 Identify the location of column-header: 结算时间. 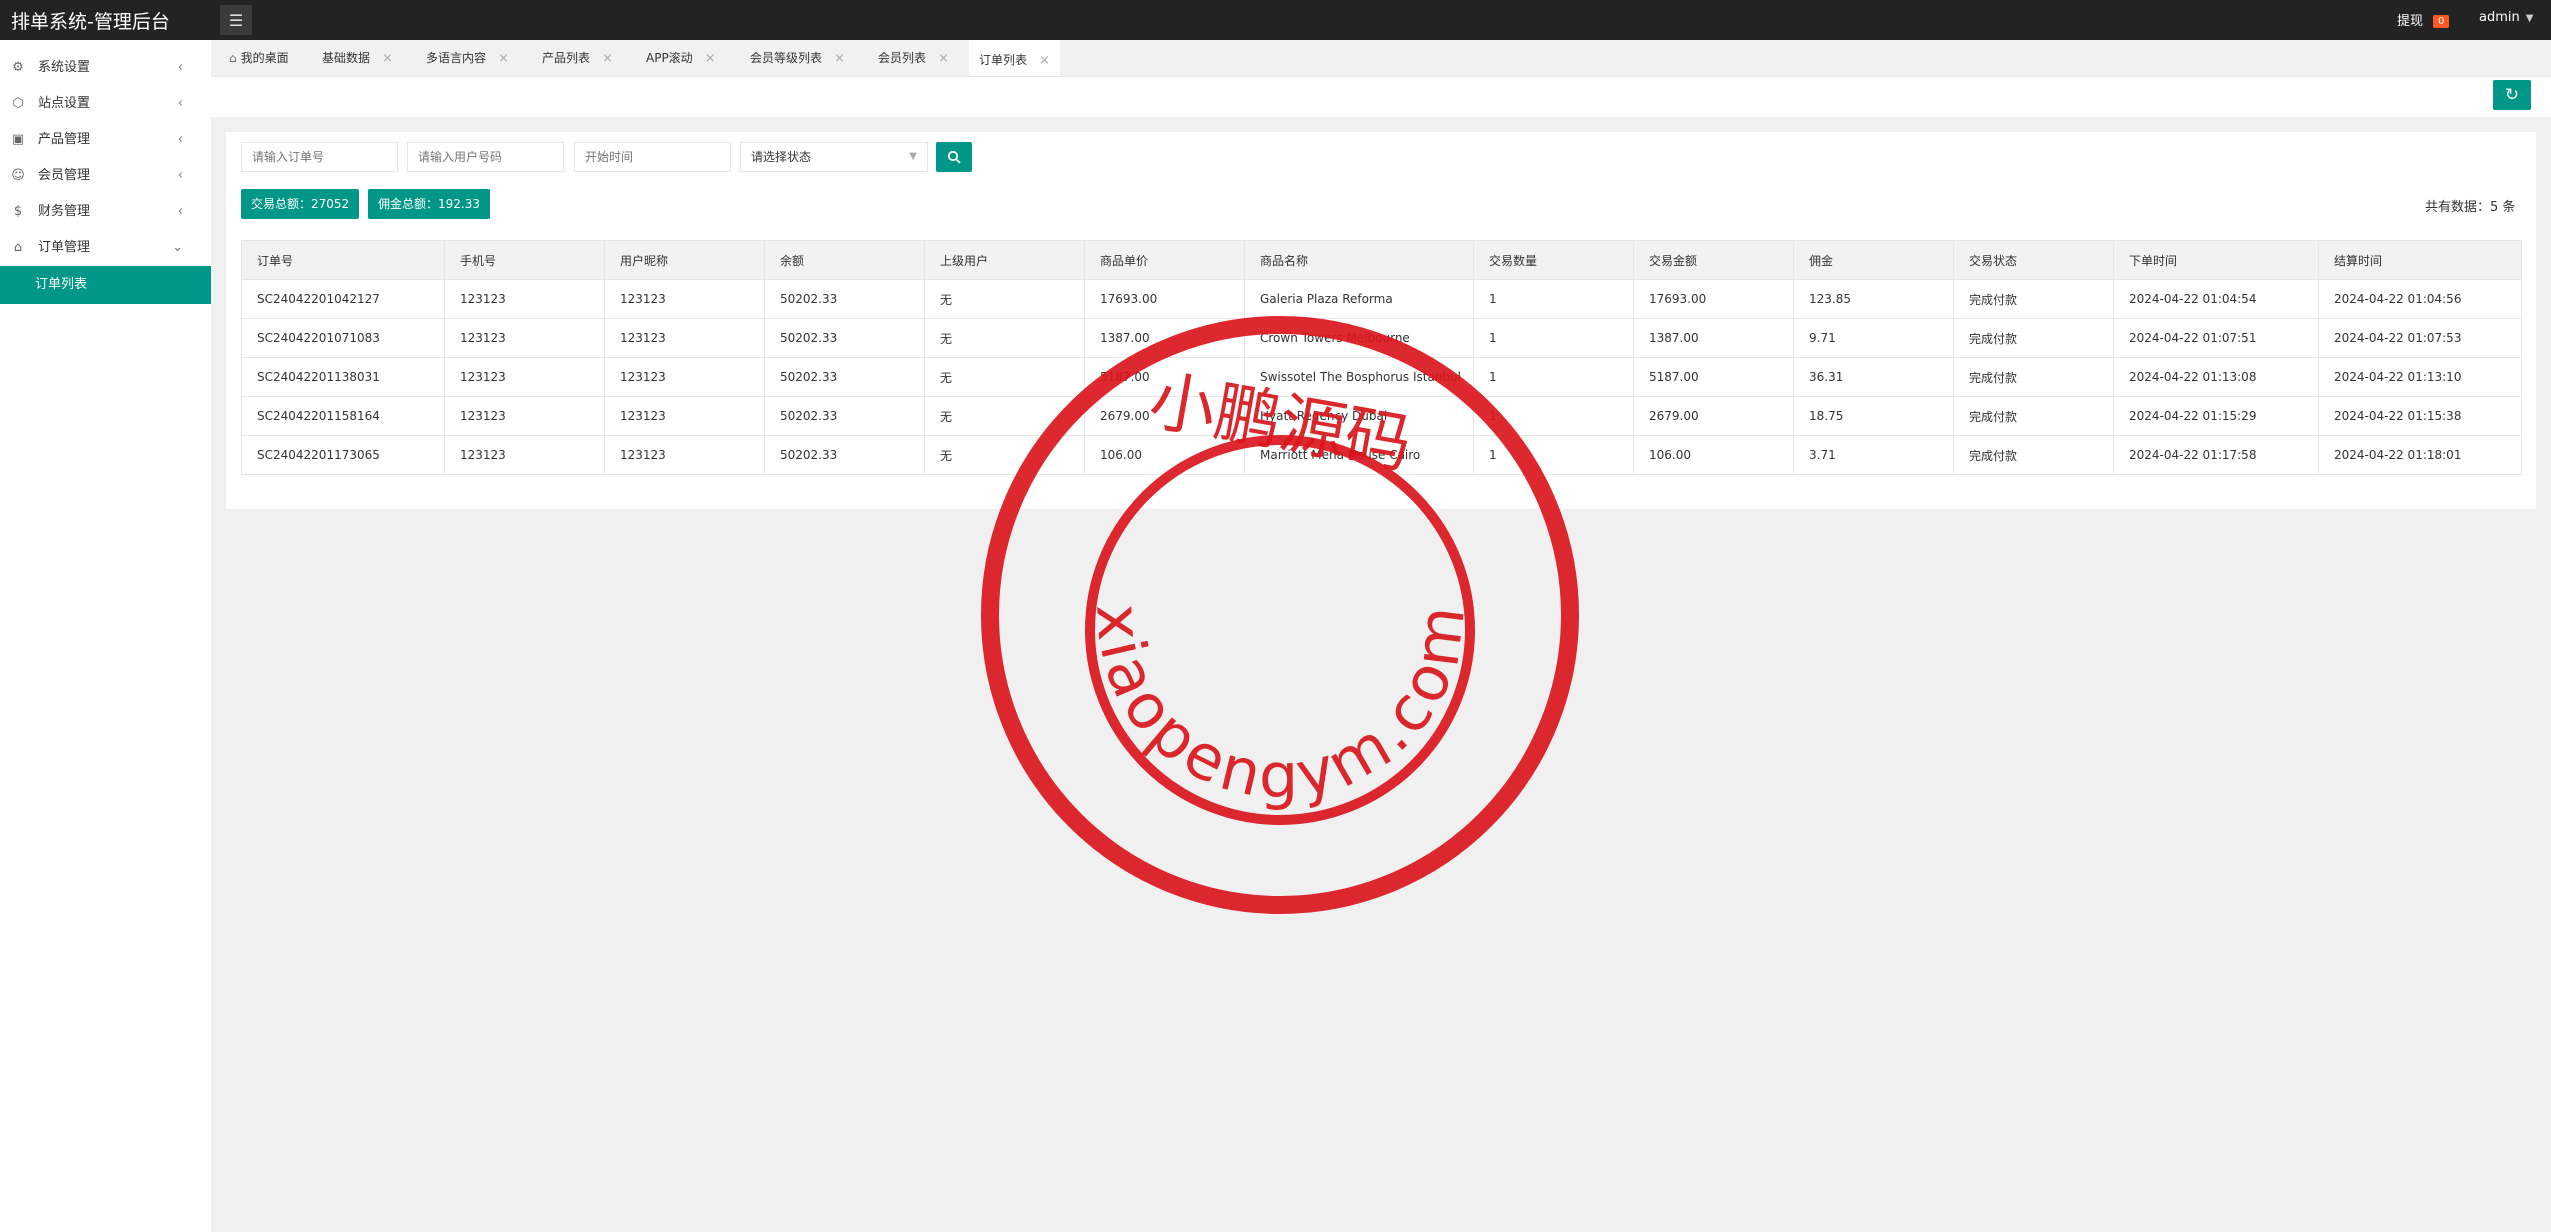
(2420, 260).